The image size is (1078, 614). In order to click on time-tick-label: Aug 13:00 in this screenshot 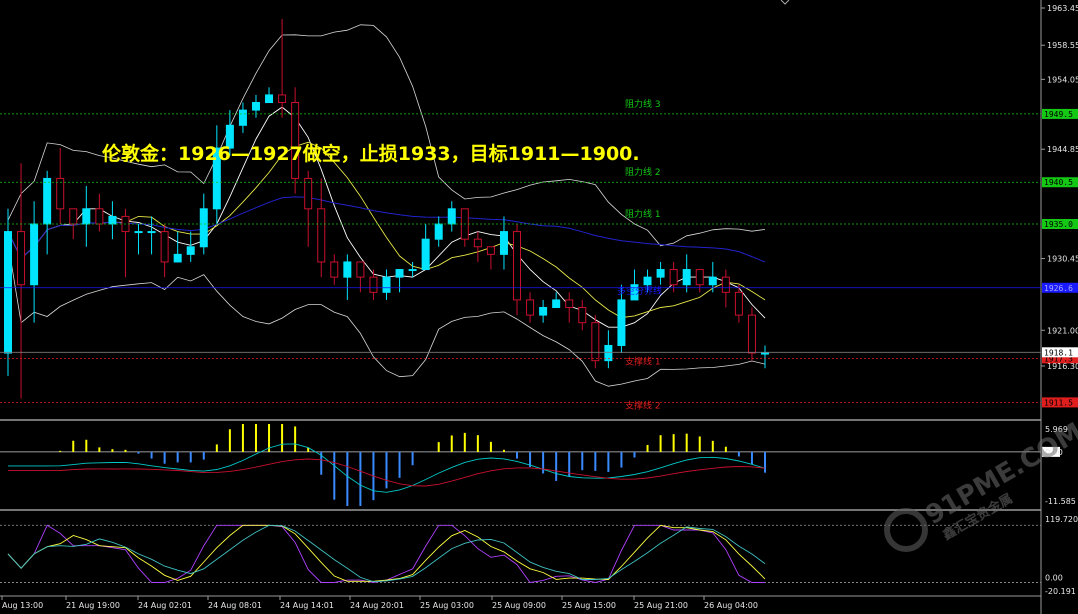, I will do `click(22, 605)`.